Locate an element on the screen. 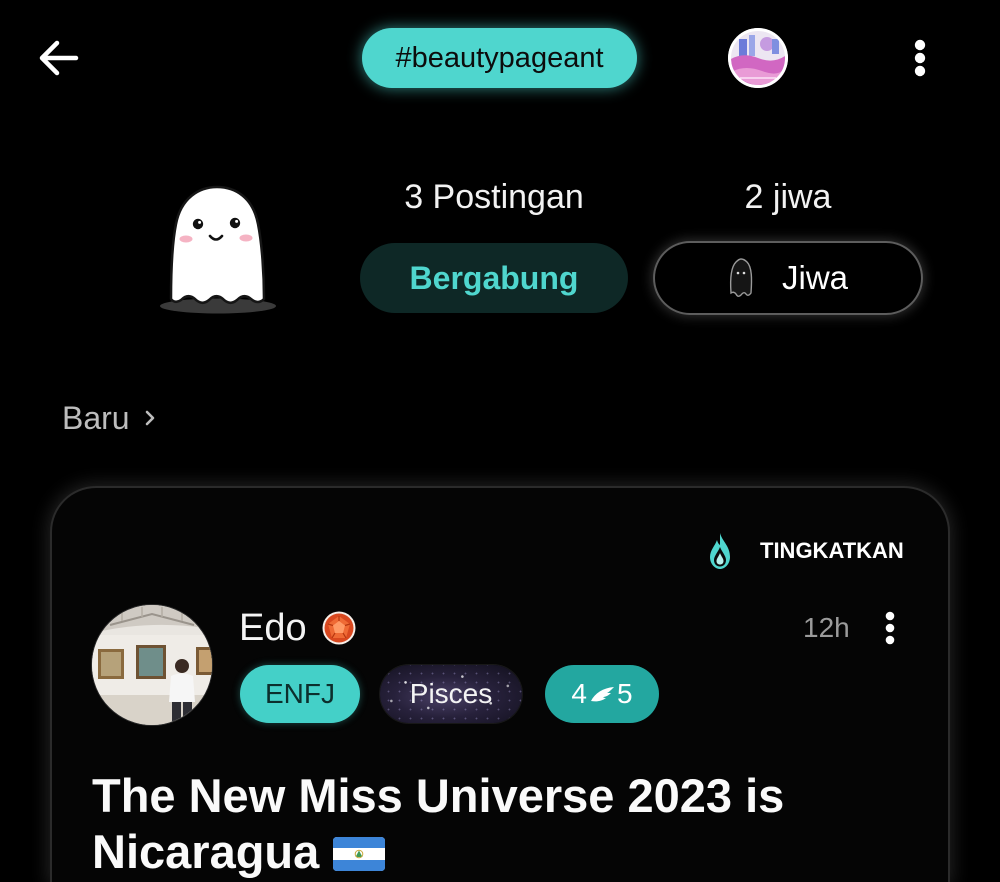 Image resolution: width=1000 pixels, height=882 pixels. arrow-left-icon is located at coordinates (59, 58).